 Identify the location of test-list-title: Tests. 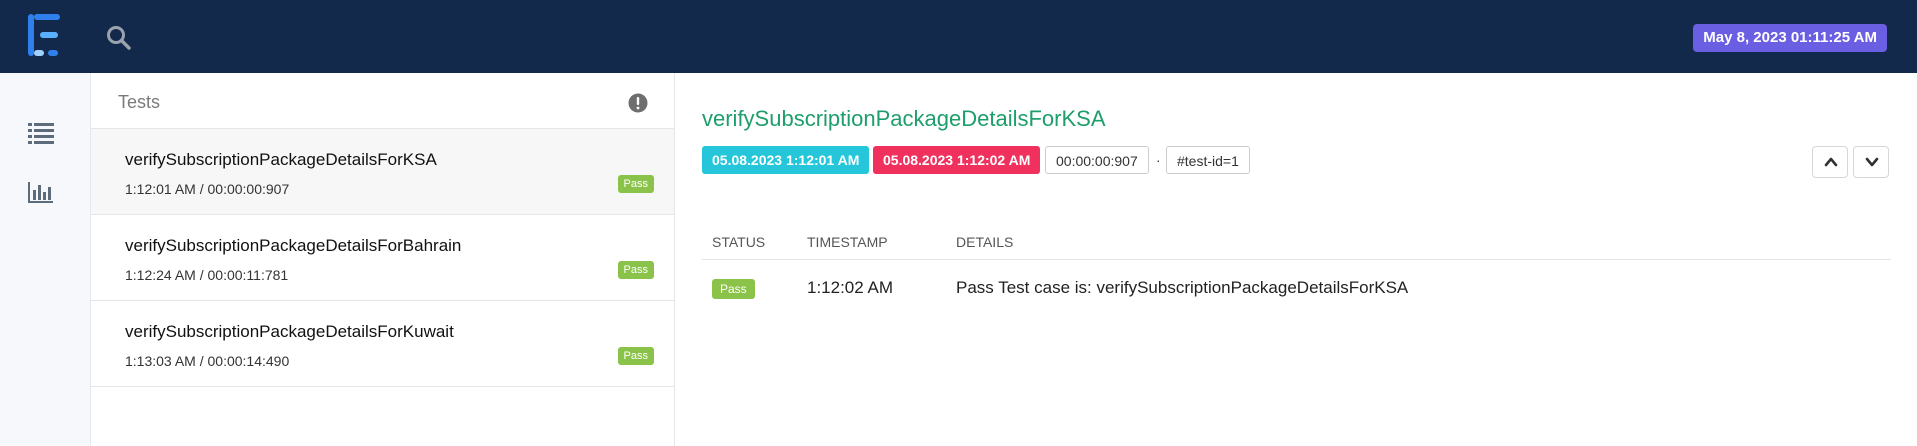
(139, 102).